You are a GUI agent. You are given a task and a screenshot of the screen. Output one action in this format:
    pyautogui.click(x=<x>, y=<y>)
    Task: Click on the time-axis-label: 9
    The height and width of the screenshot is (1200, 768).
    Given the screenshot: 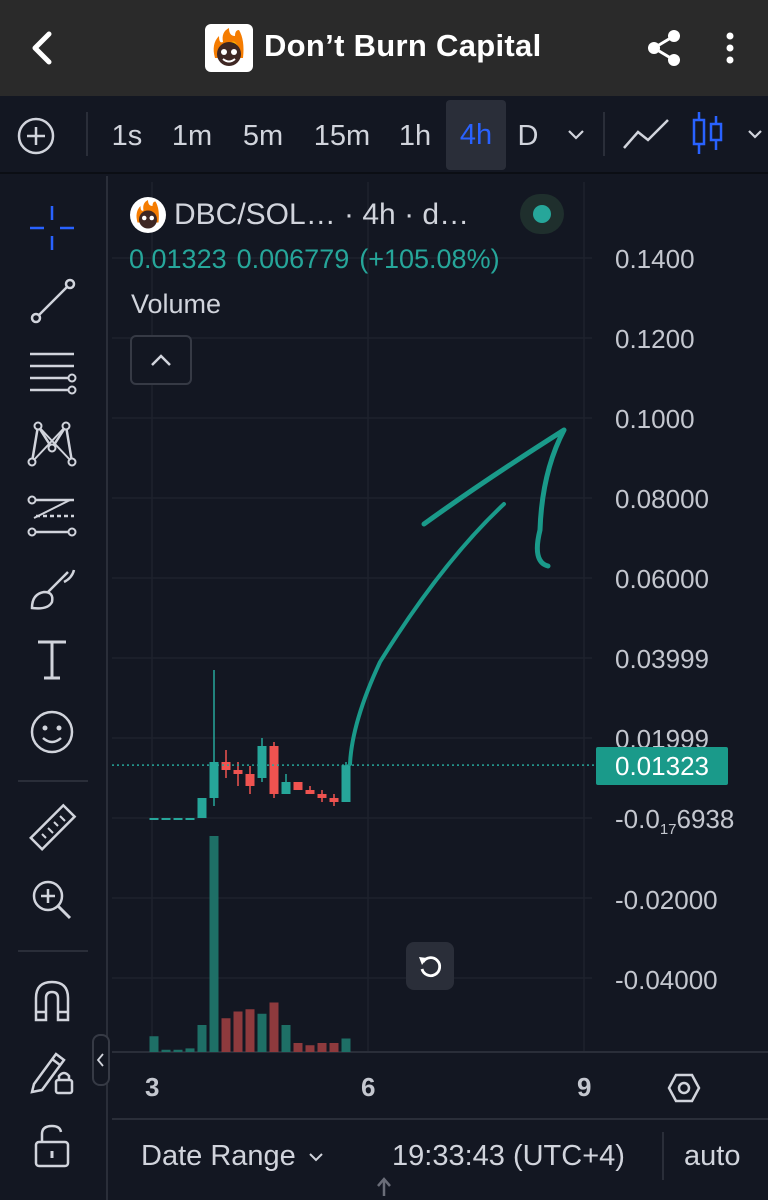 What is the action you would take?
    pyautogui.click(x=584, y=1087)
    